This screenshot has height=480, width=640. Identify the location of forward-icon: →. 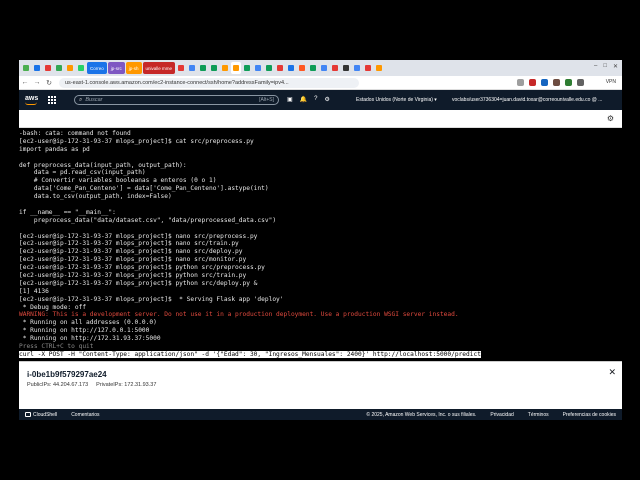
(37, 82).